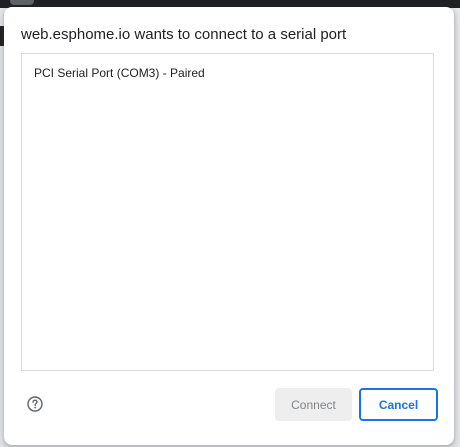 This screenshot has height=447, width=460. I want to click on help-icon, so click(35, 404).